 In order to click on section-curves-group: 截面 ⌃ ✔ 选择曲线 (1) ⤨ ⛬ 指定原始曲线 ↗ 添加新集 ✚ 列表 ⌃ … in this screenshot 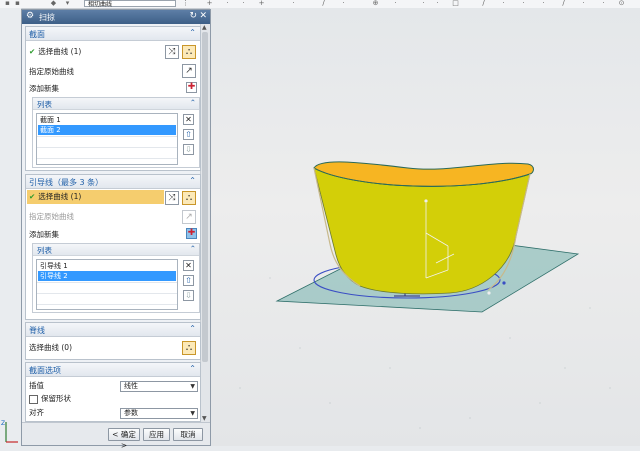, I will do `click(113, 98)`.